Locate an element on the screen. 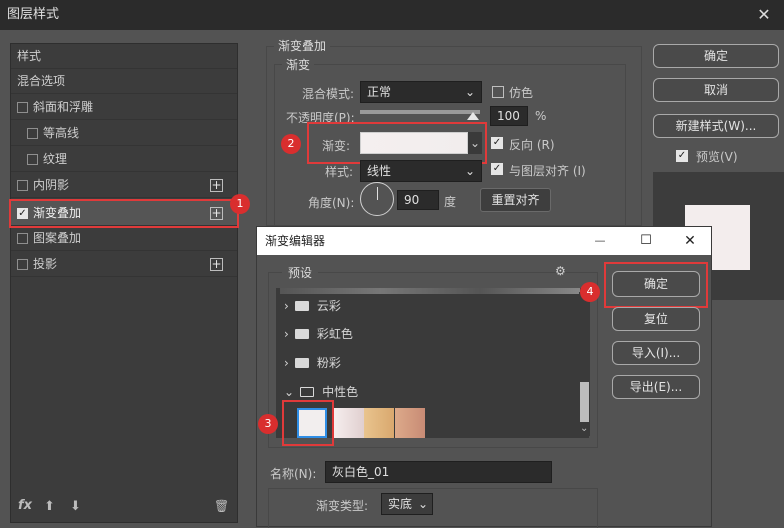 Image resolution: width=784 pixels, height=528 pixels. checkbox-inner-shadow is located at coordinates (22, 185).